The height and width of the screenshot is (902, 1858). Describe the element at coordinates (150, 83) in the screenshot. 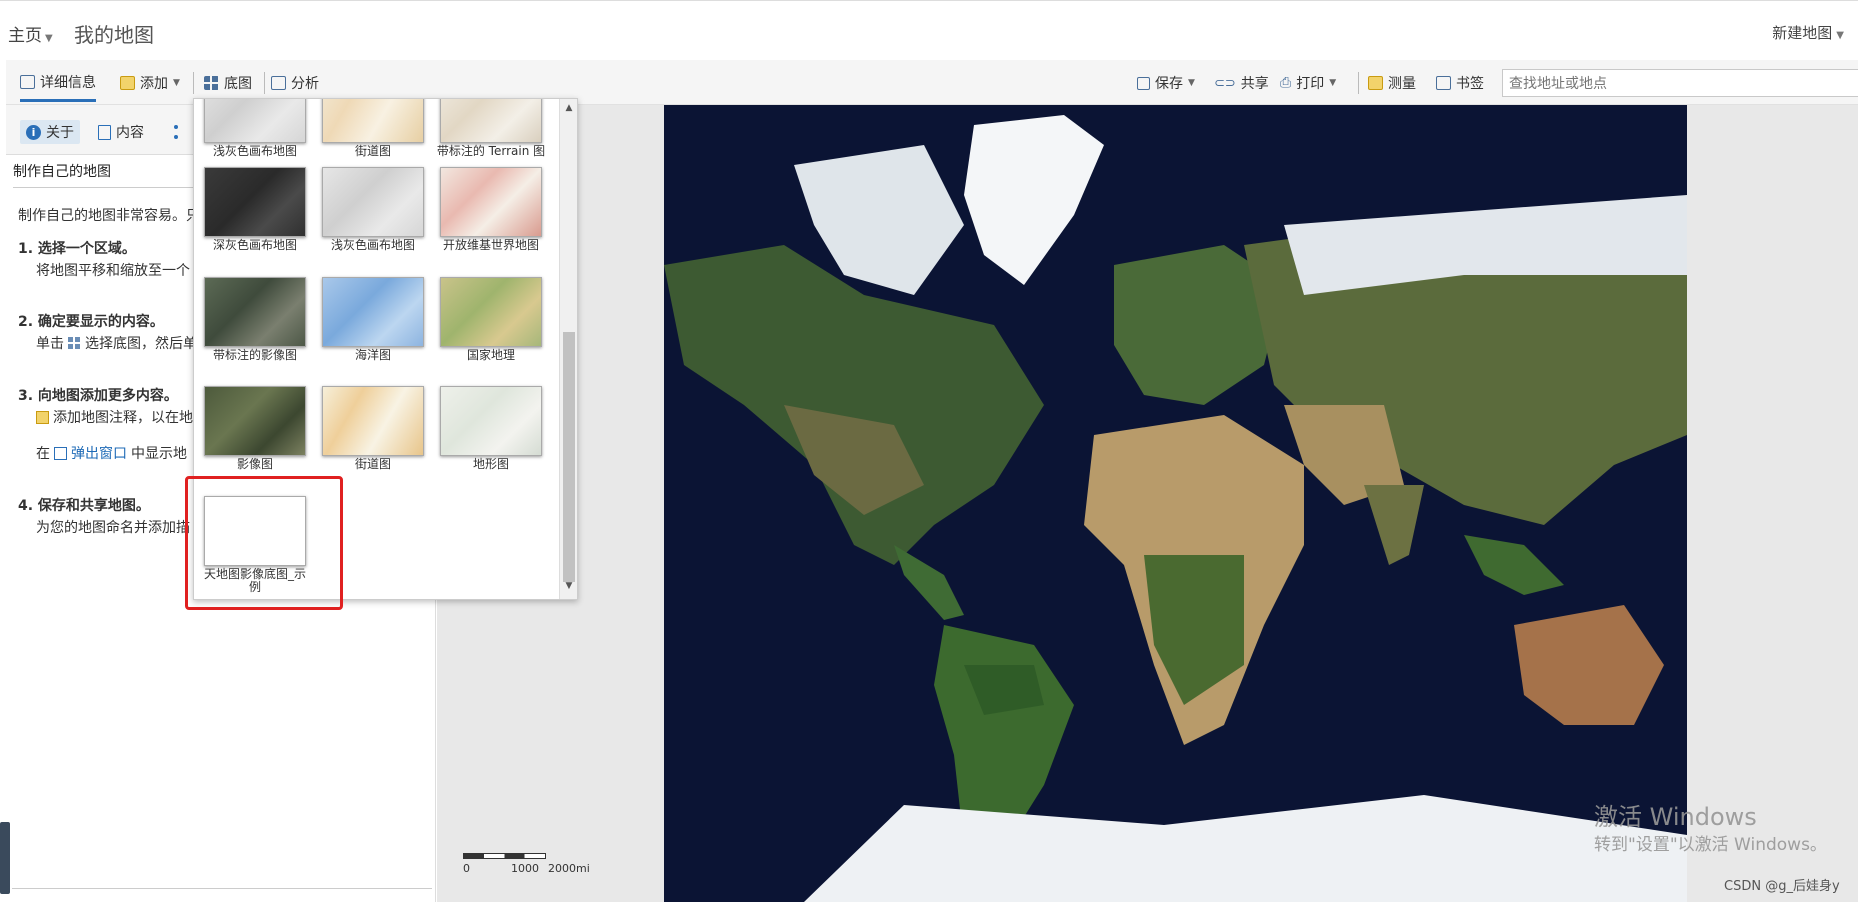

I see `add-button: 添加 ▼` at that location.